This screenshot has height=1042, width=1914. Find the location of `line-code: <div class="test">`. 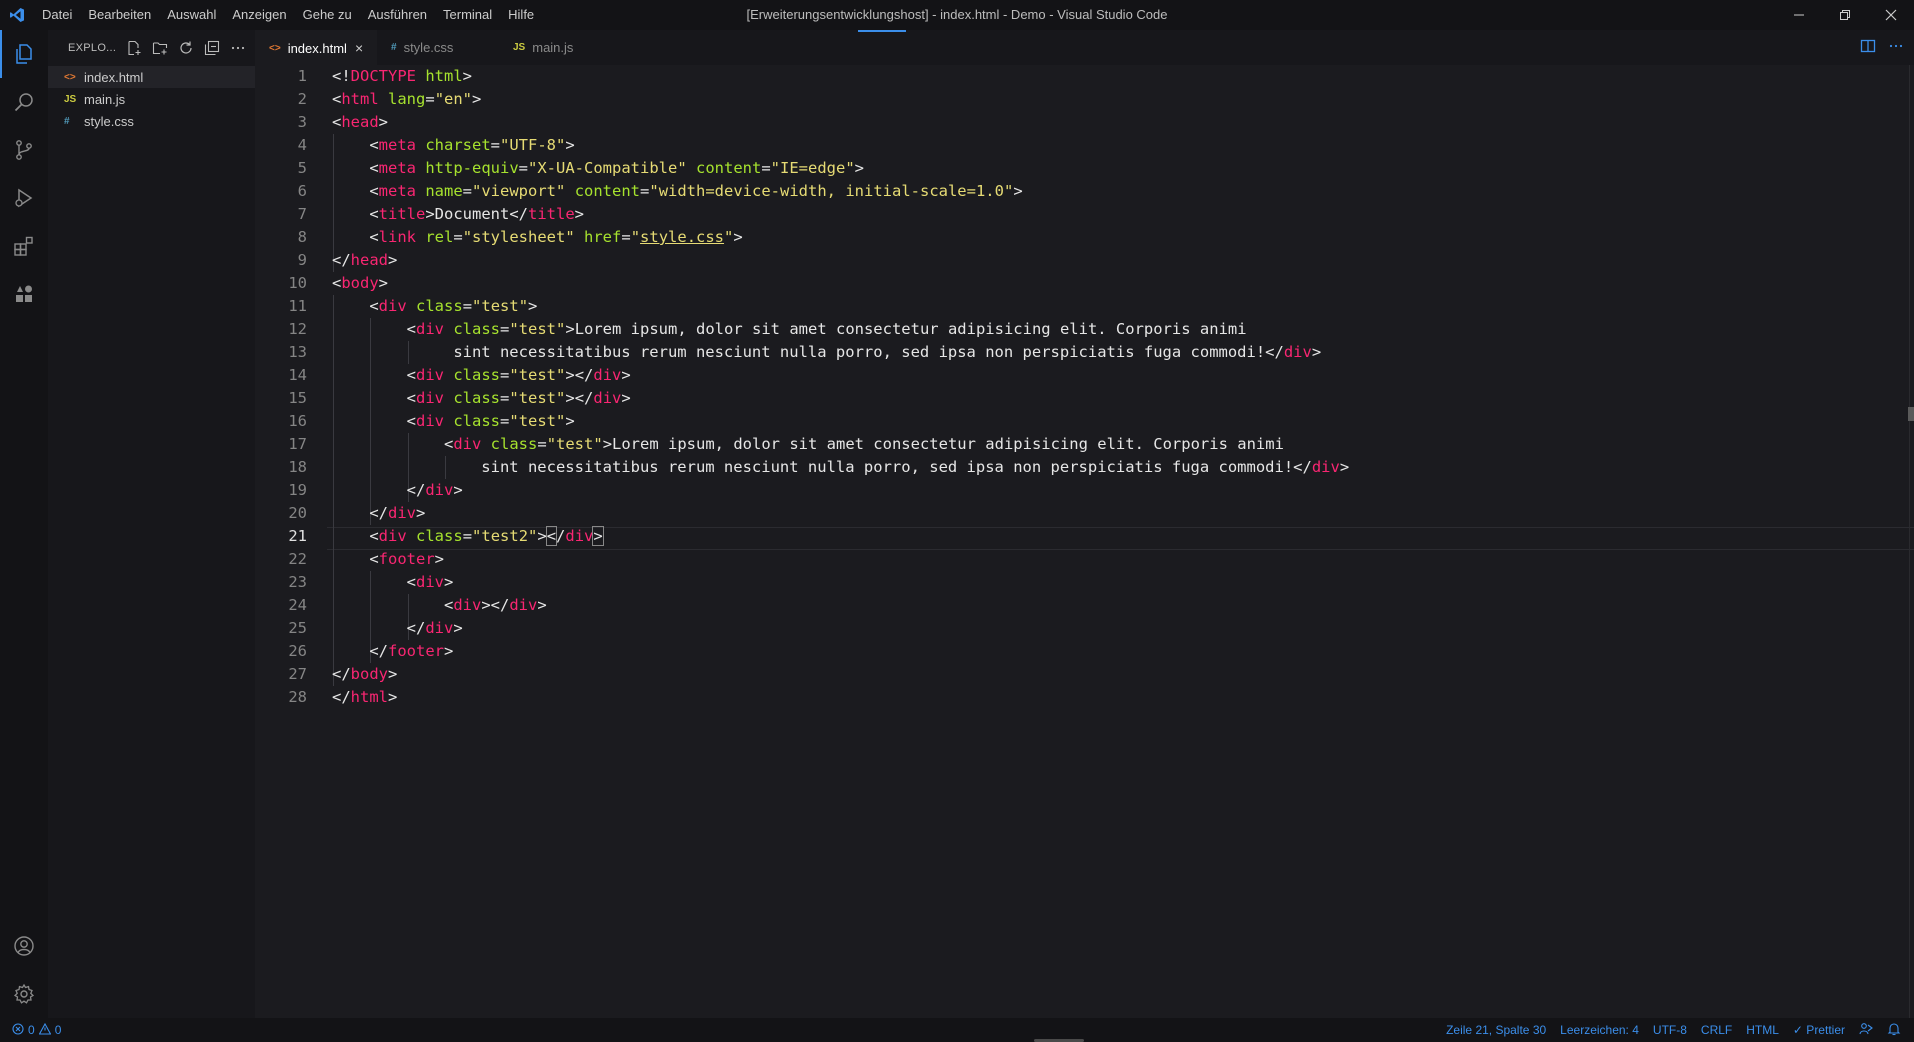

line-code: <div class="test"> is located at coordinates (453, 421).